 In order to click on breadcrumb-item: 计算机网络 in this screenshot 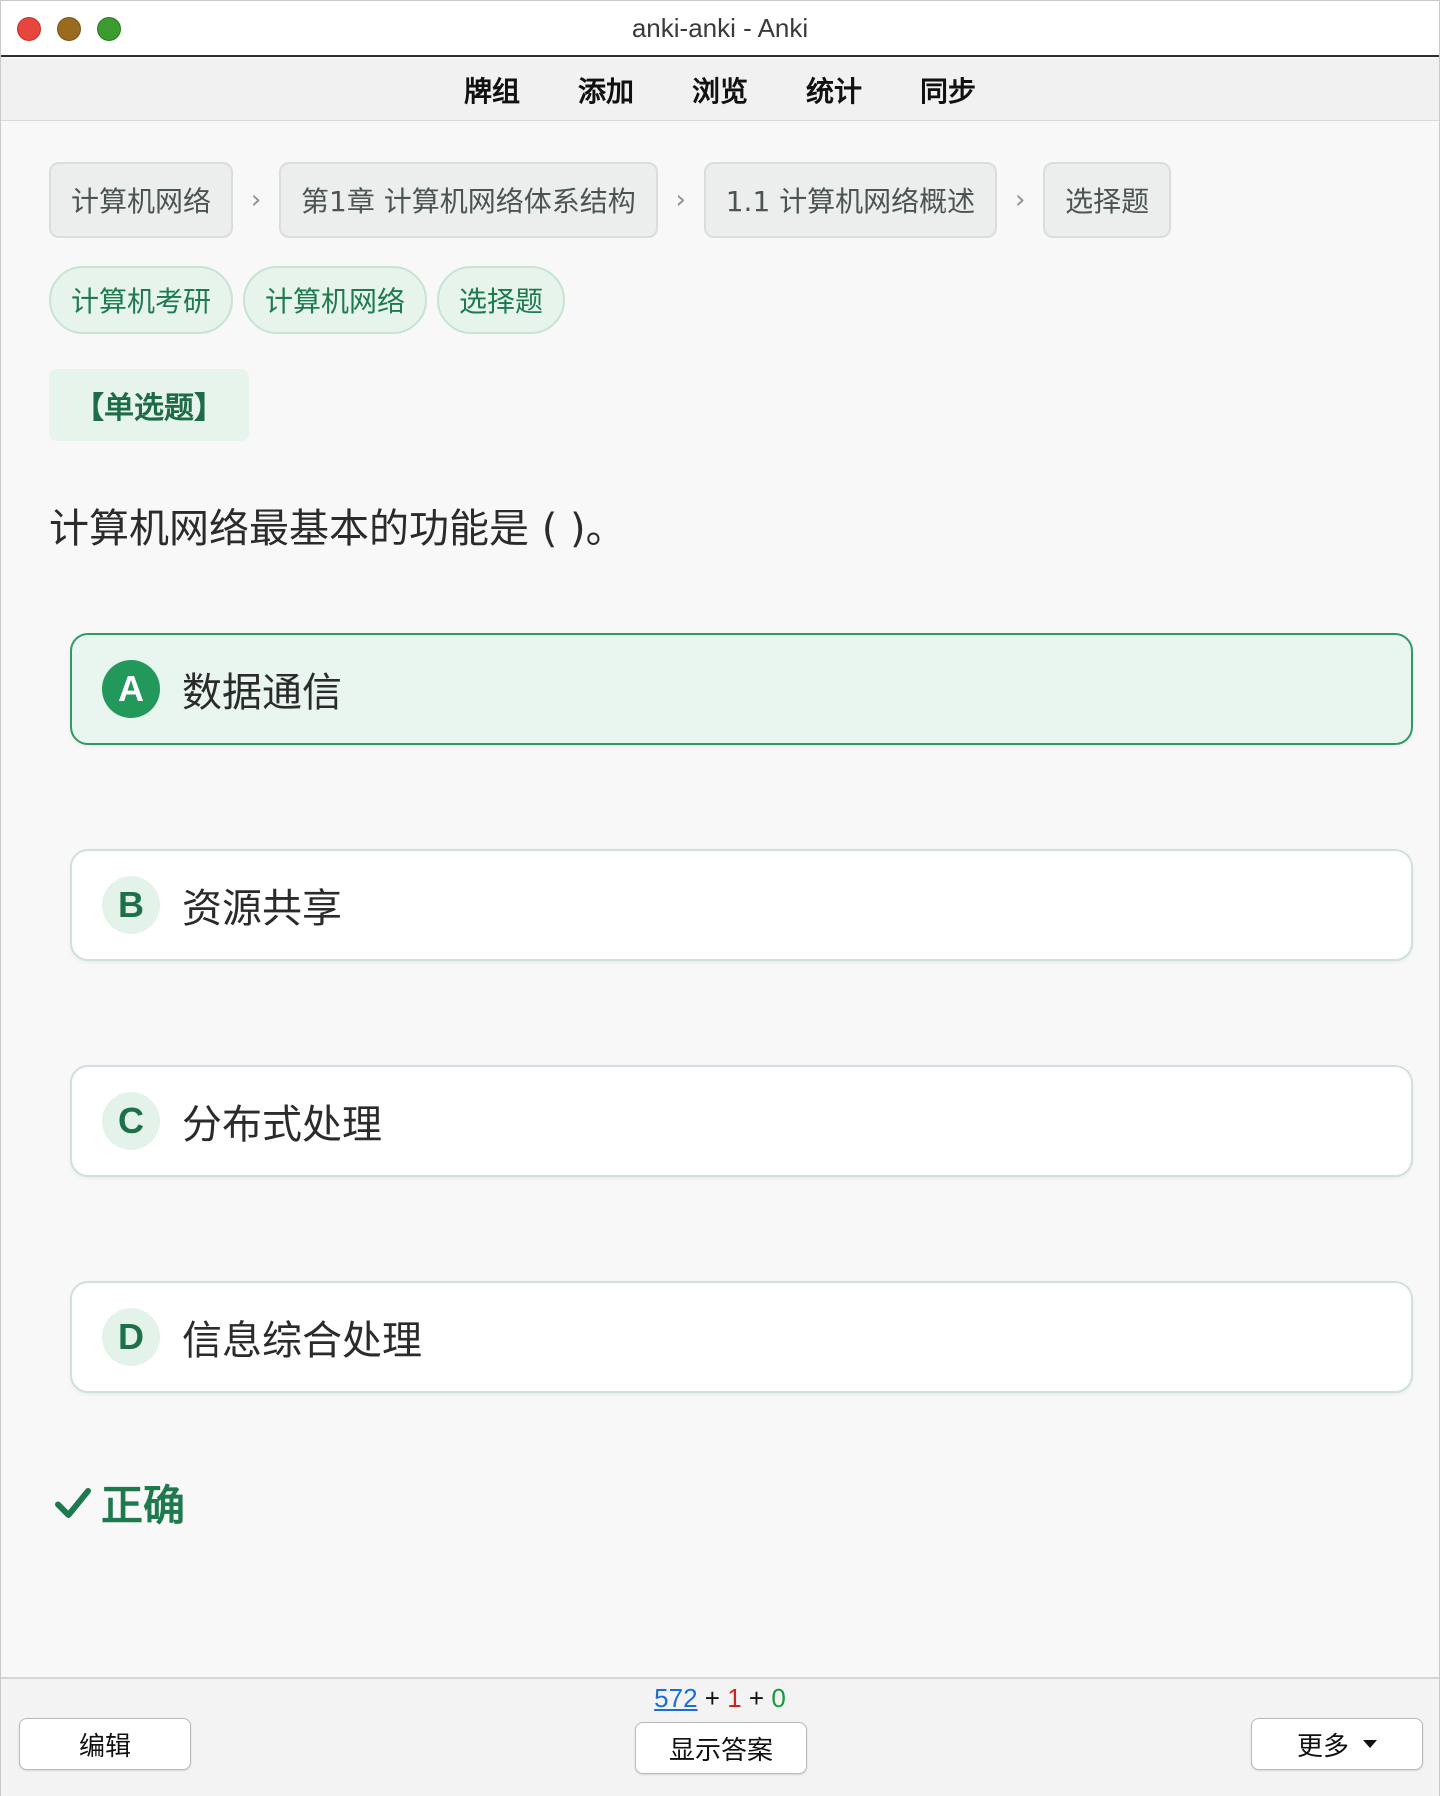, I will do `click(141, 200)`.